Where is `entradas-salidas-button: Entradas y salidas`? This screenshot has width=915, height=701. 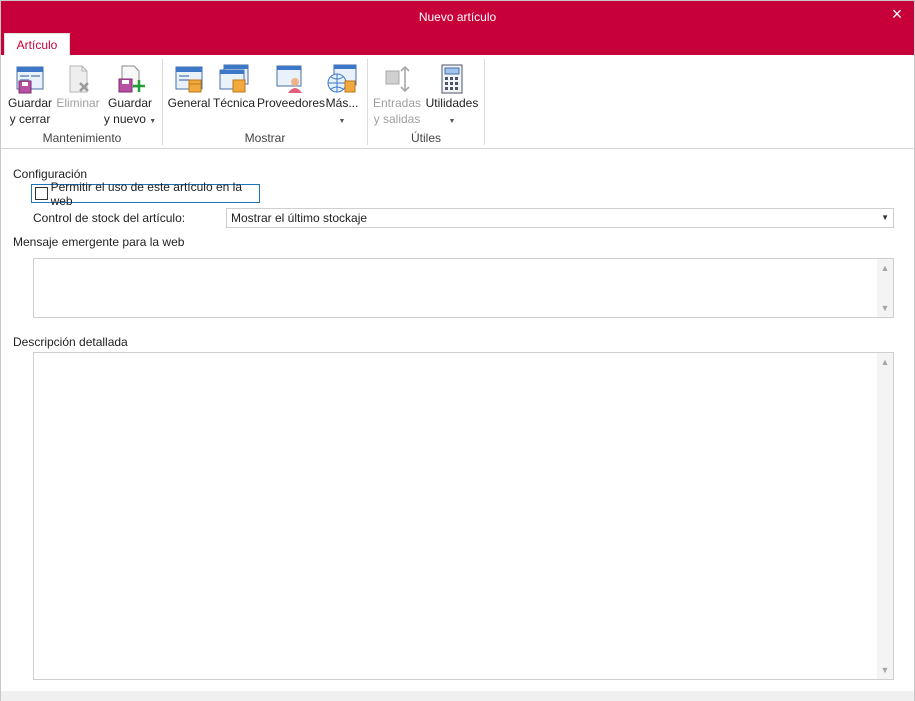
entradas-salidas-button: Entradas y salidas is located at coordinates (397, 94).